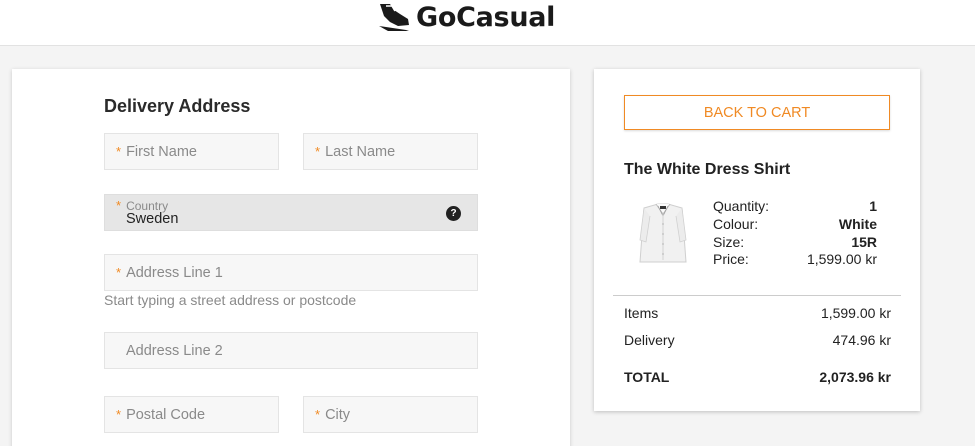  Describe the element at coordinates (291, 350) in the screenshot. I see `address-line-2-field: Address Line 2` at that location.